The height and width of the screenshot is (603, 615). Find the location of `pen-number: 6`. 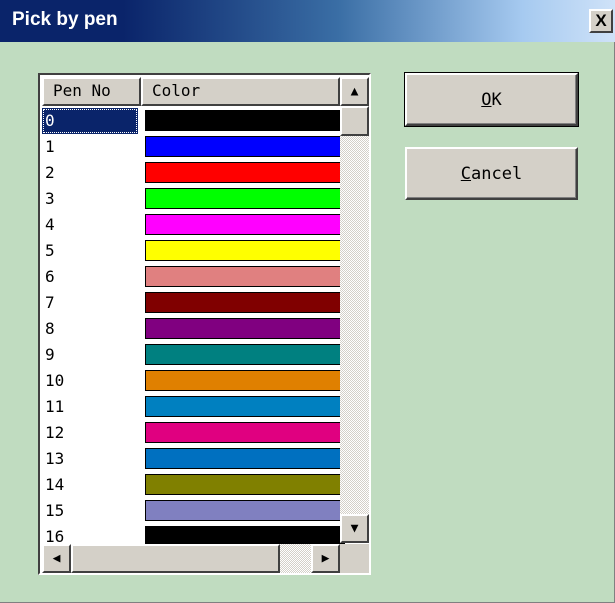

pen-number: 6 is located at coordinates (50, 276).